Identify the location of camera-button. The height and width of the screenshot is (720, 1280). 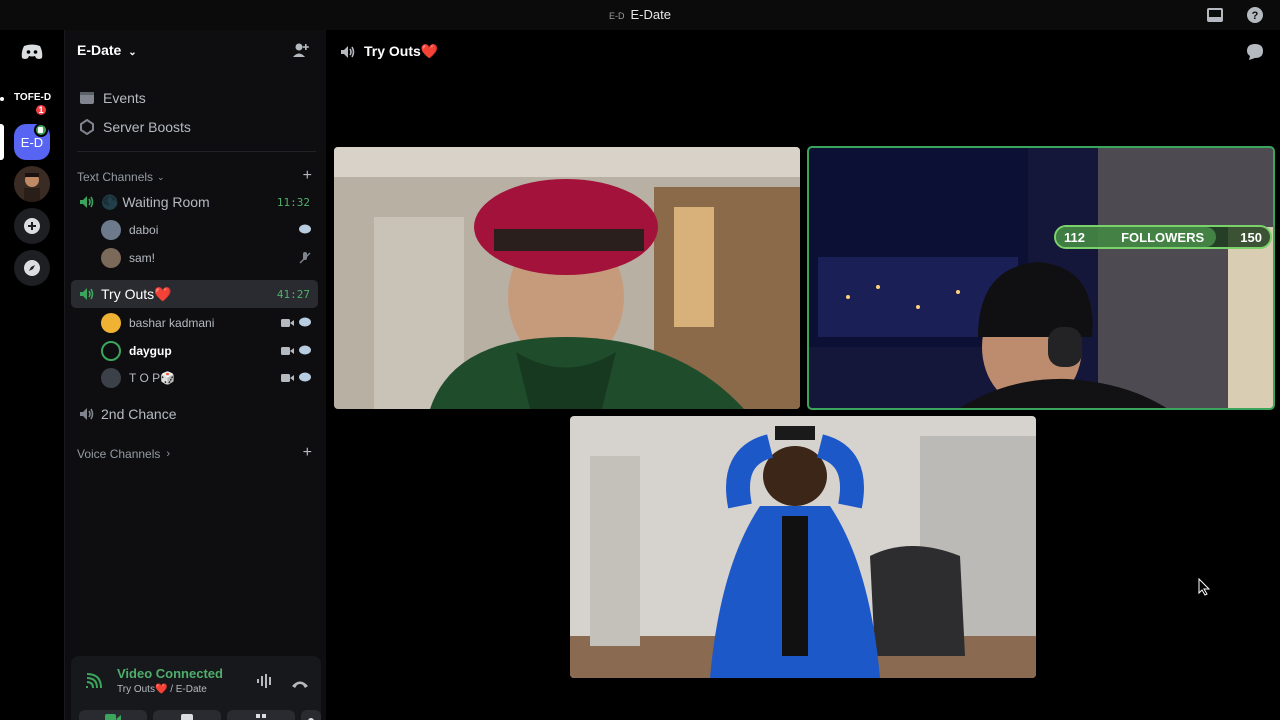
(113, 715).